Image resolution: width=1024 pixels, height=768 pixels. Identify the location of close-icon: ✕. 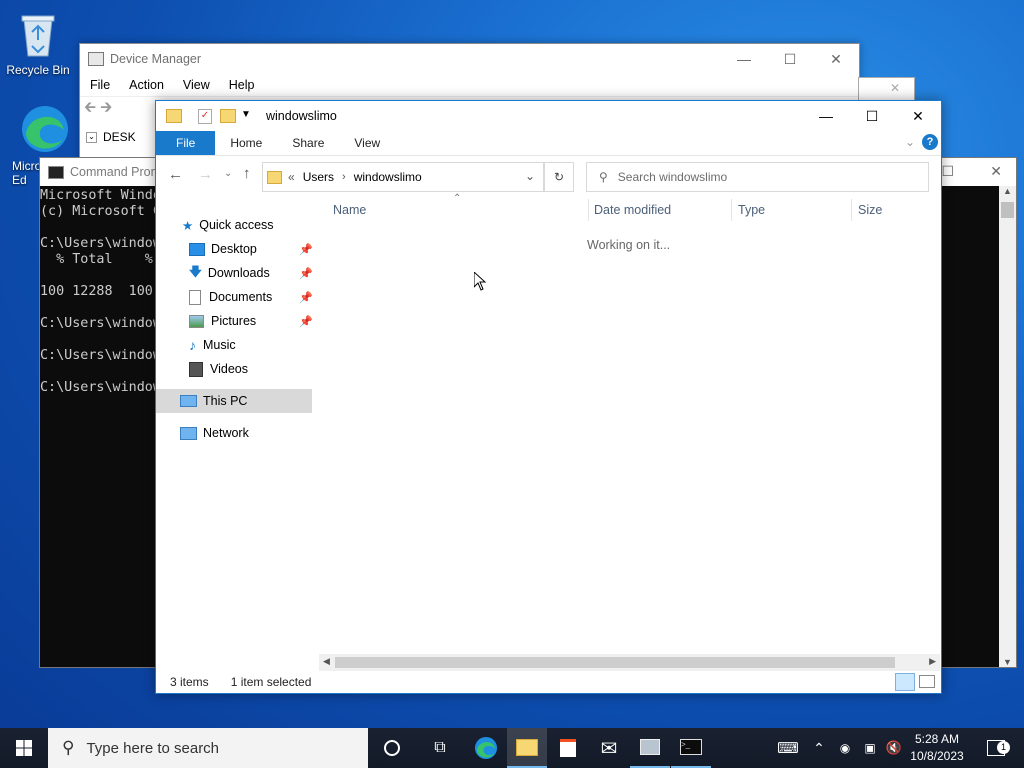
(895, 88).